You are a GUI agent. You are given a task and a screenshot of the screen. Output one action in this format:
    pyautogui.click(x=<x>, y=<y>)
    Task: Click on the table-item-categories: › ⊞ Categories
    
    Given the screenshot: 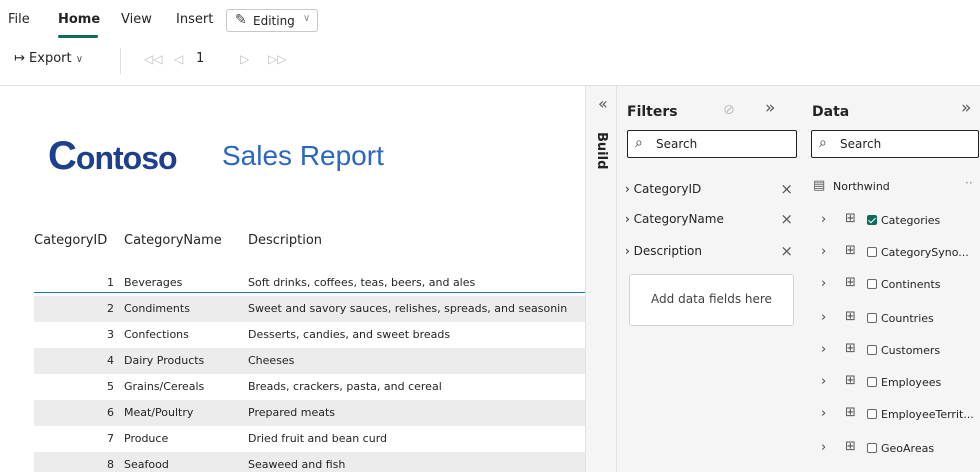 What is the action you would take?
    pyautogui.click(x=895, y=221)
    